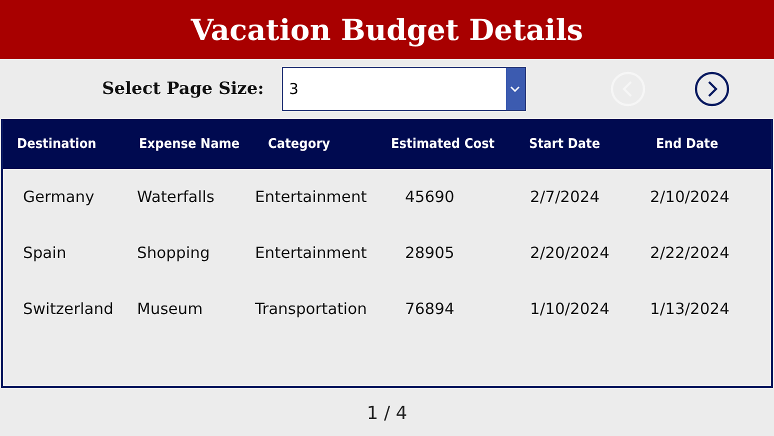 This screenshot has height=436, width=774. I want to click on table-cell-text: 2/7/2024, so click(565, 197).